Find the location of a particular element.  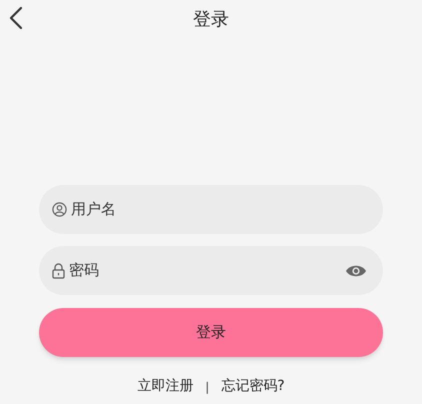

username-input: 用户名 is located at coordinates (219, 209).